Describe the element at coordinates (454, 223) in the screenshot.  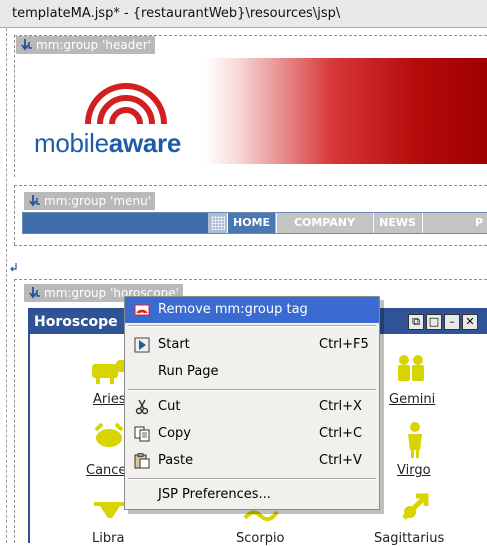
I see `nav-item-more: P` at that location.